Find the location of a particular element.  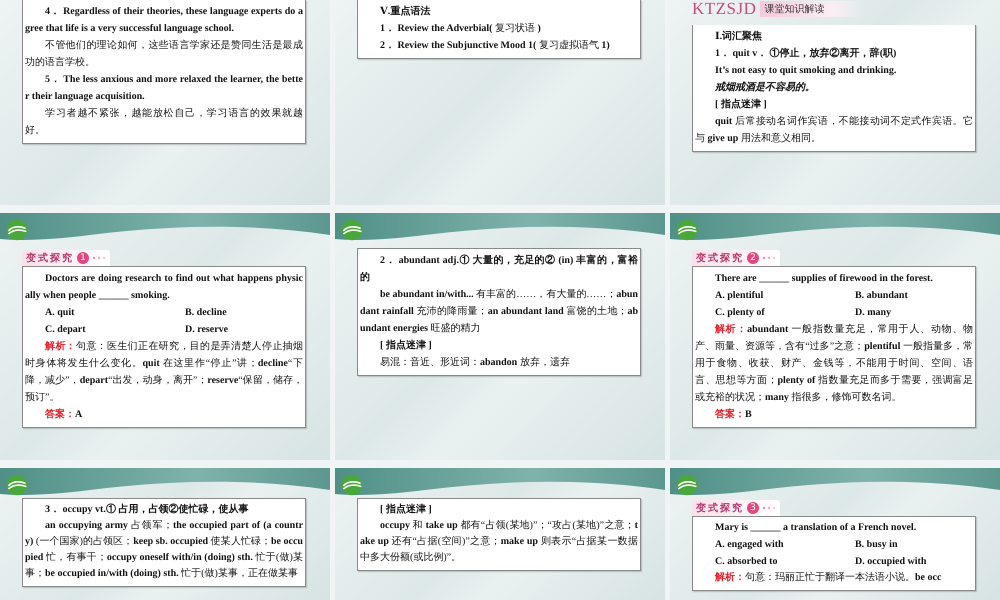

heading-text: 1． quit v． ①停止，放弃②离开，辞(职) is located at coordinates (806, 53).